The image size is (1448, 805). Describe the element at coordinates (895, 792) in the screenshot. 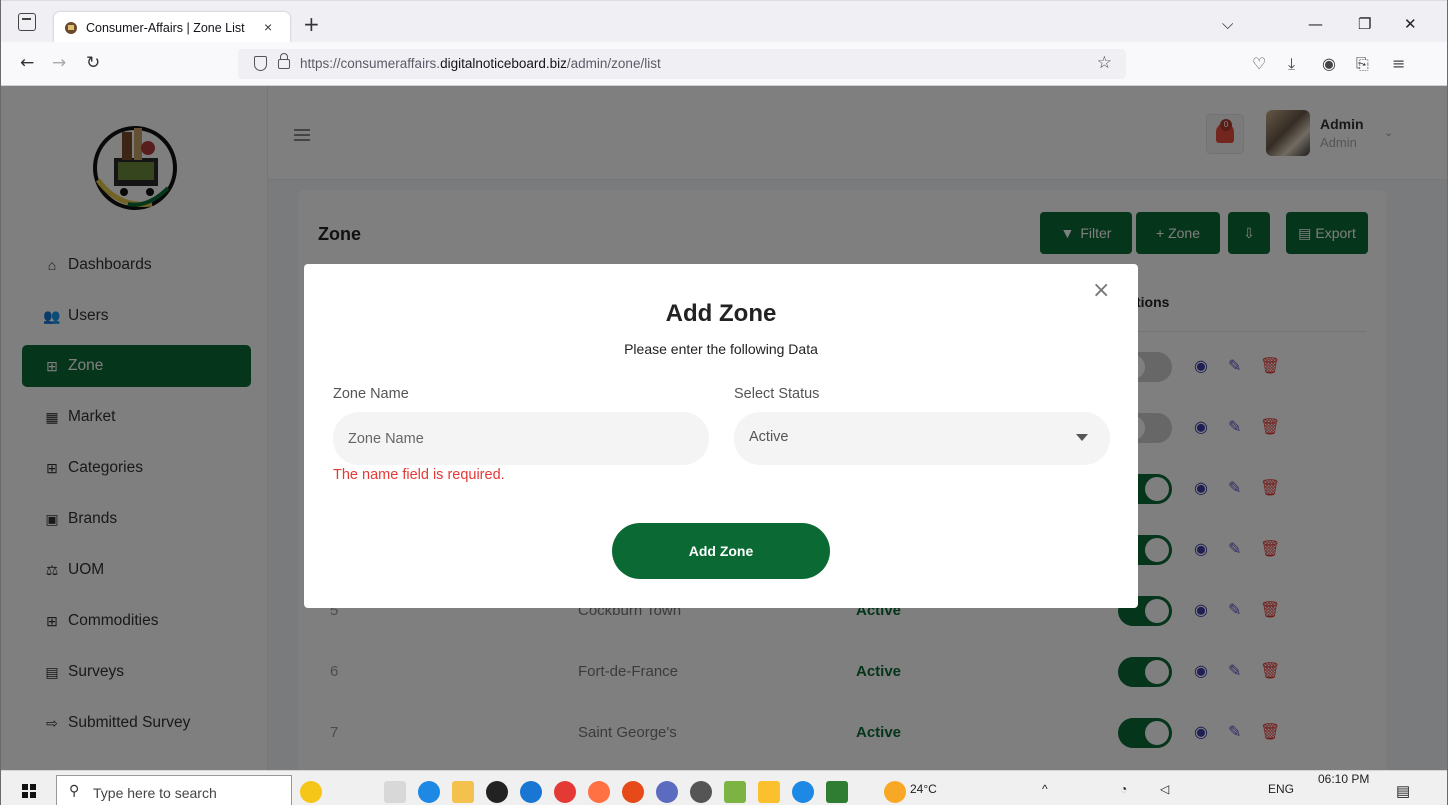

I see `weather-icon` at that location.